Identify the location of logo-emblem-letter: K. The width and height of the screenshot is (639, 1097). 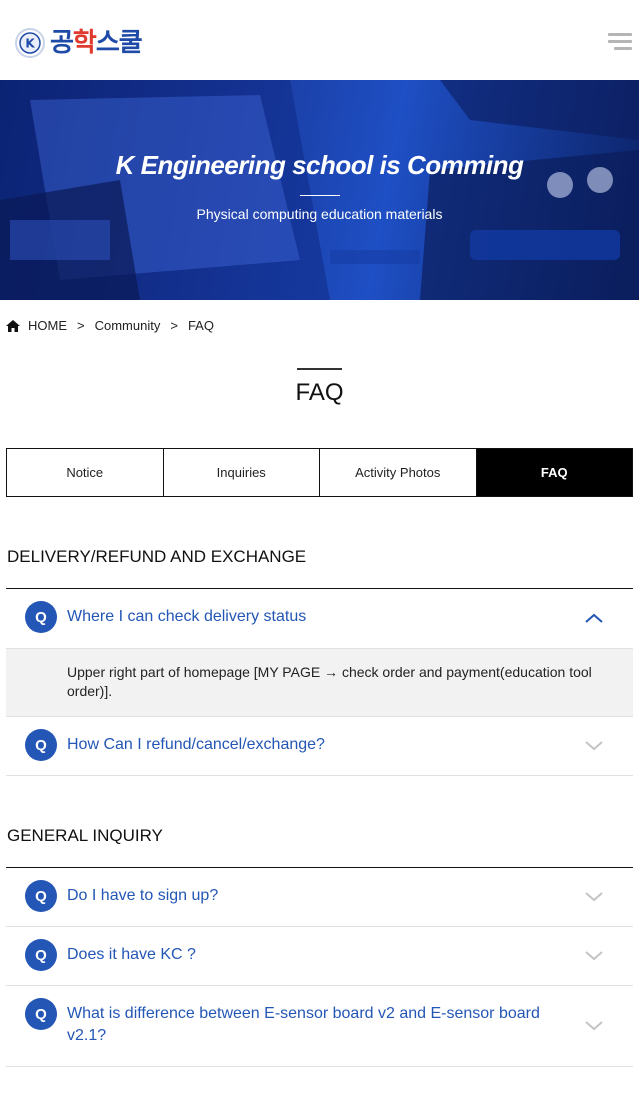
(30, 44).